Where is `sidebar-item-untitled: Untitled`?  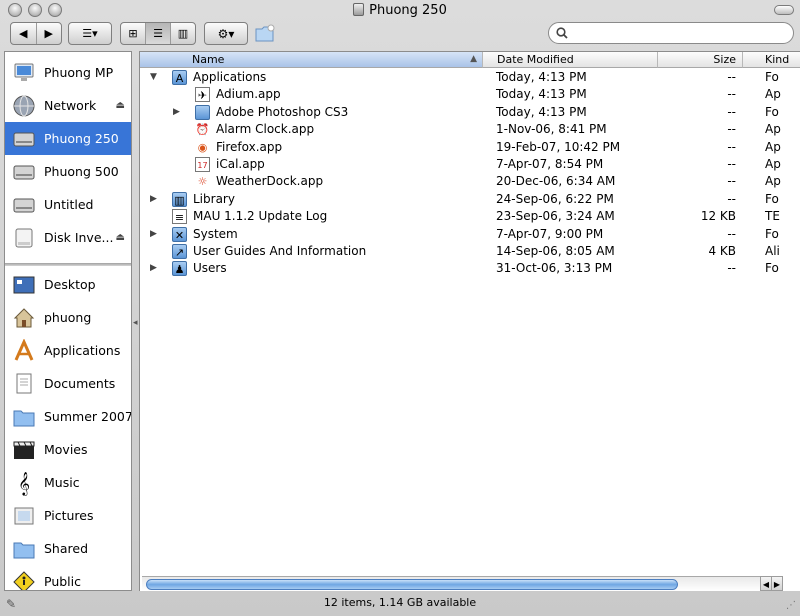
sidebar-item-untitled: Untitled is located at coordinates (68, 204).